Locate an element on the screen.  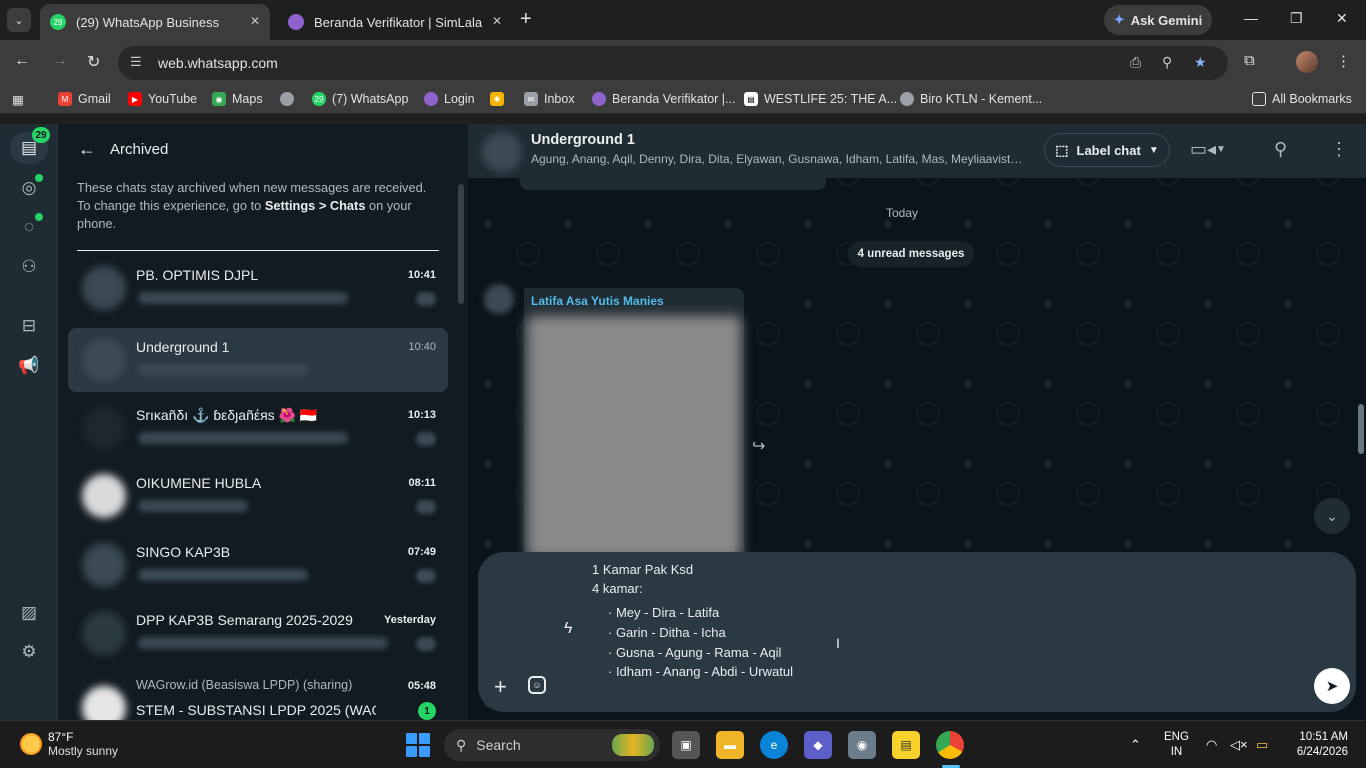
sender-name: Latifa Asa Yutis Manies is located at coordinates (597, 301).